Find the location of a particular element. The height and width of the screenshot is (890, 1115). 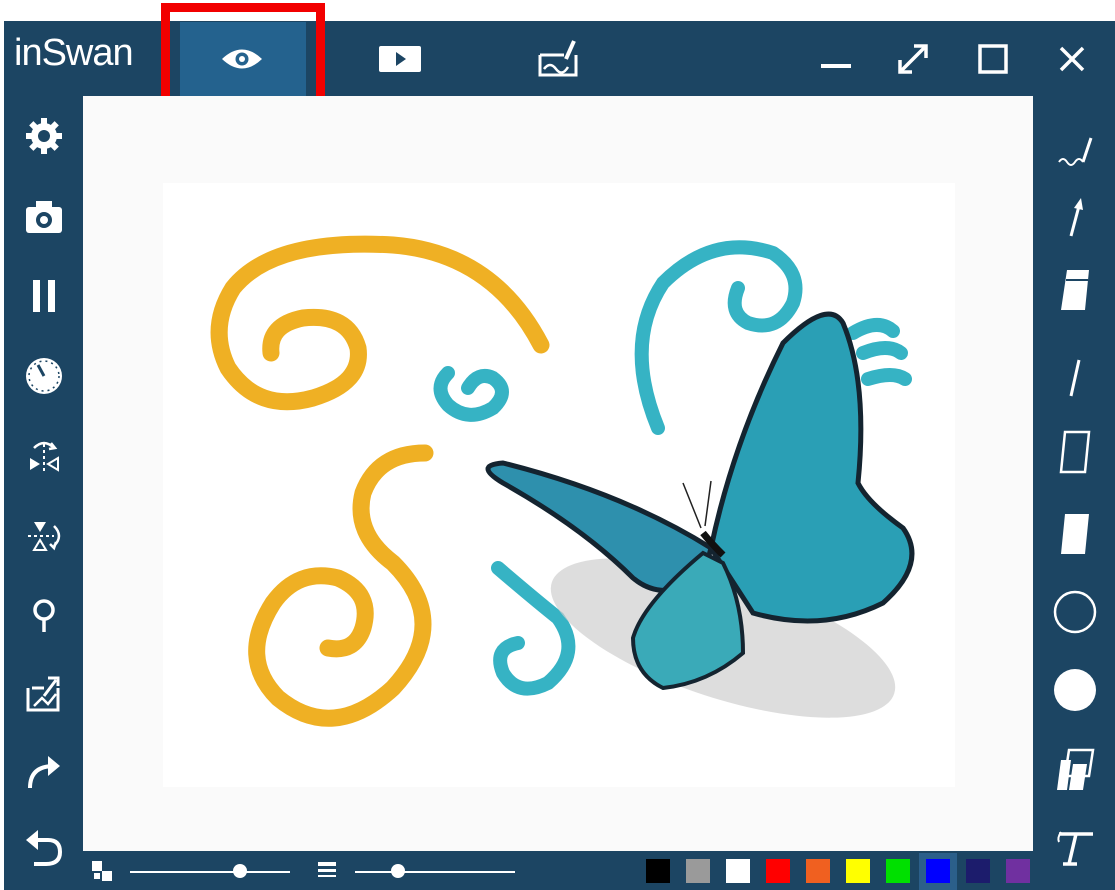

undo-icon is located at coordinates (44, 848).